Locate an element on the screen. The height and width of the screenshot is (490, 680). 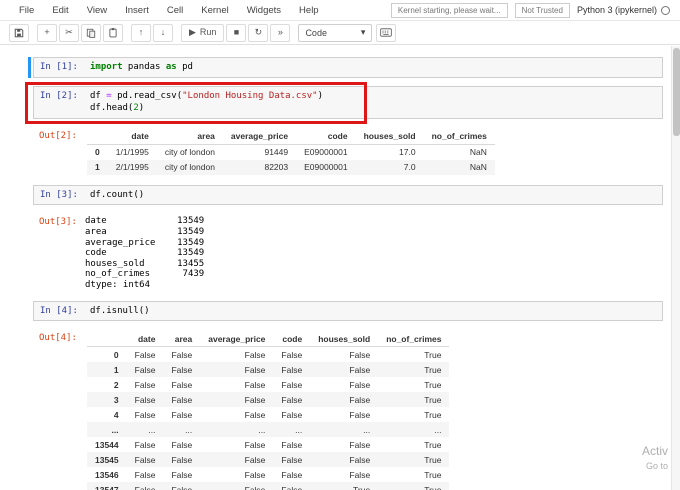
cut-cell-icon: ✂ is located at coordinates (69, 32).